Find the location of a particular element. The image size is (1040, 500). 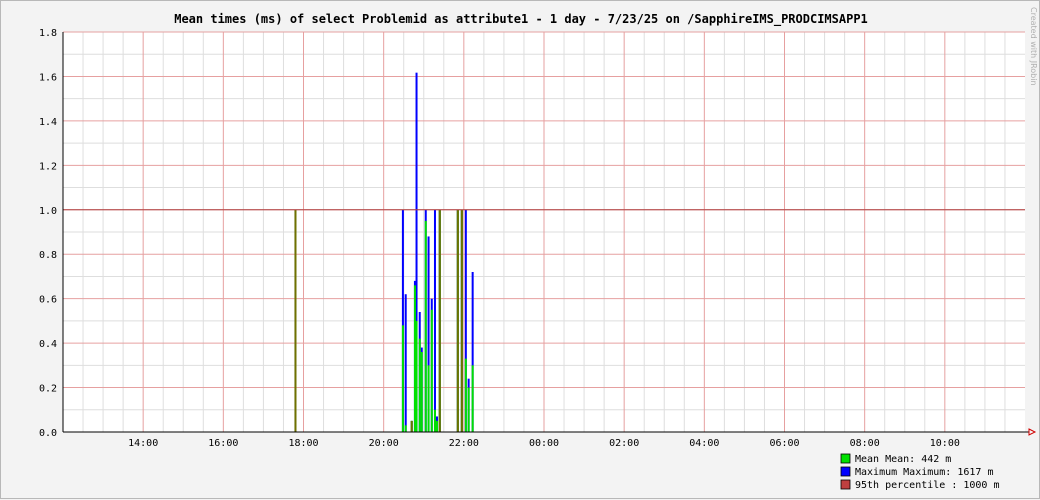

legend-entry: Mean Mean: 442 m is located at coordinates (903, 459).